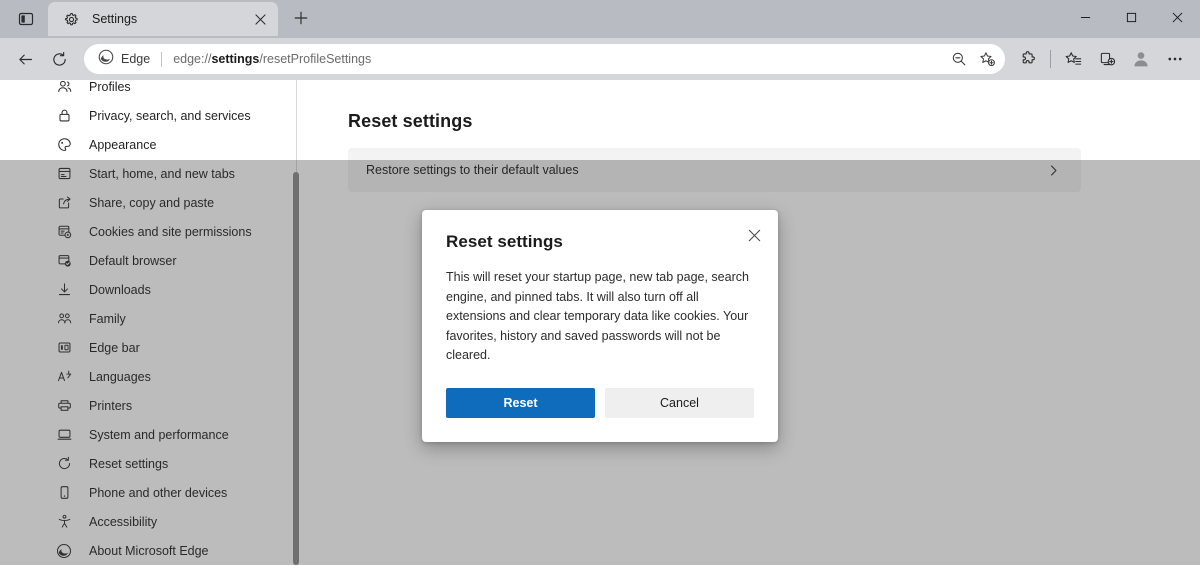 This screenshot has height=565, width=1200. Describe the element at coordinates (64, 145) in the screenshot. I see `palette-icon` at that location.